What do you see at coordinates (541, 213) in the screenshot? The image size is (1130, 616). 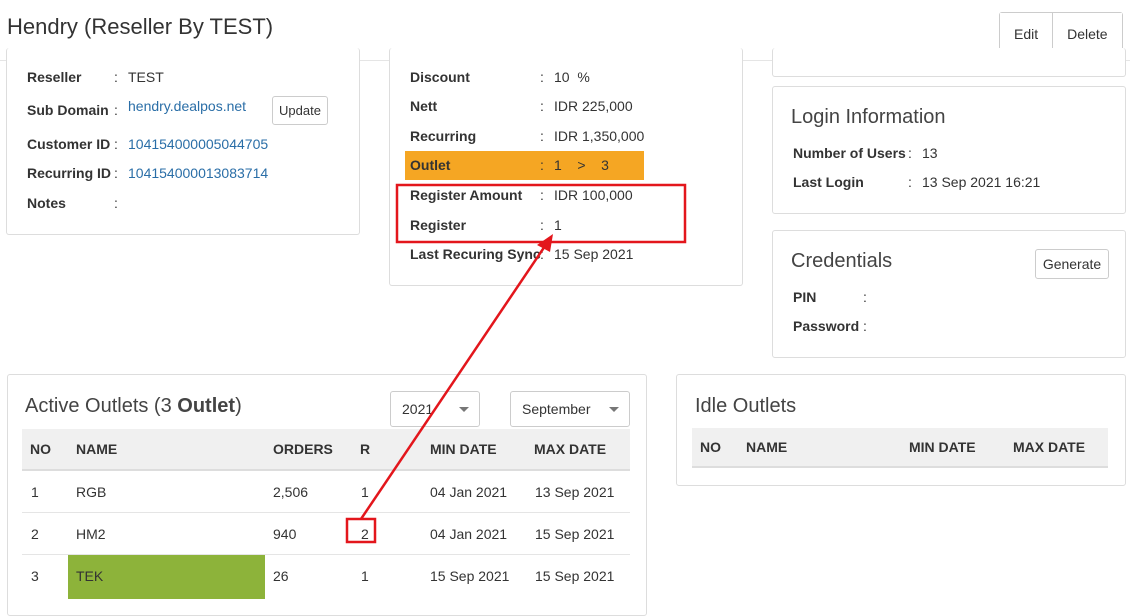 I see `annotation-box-register` at bounding box center [541, 213].